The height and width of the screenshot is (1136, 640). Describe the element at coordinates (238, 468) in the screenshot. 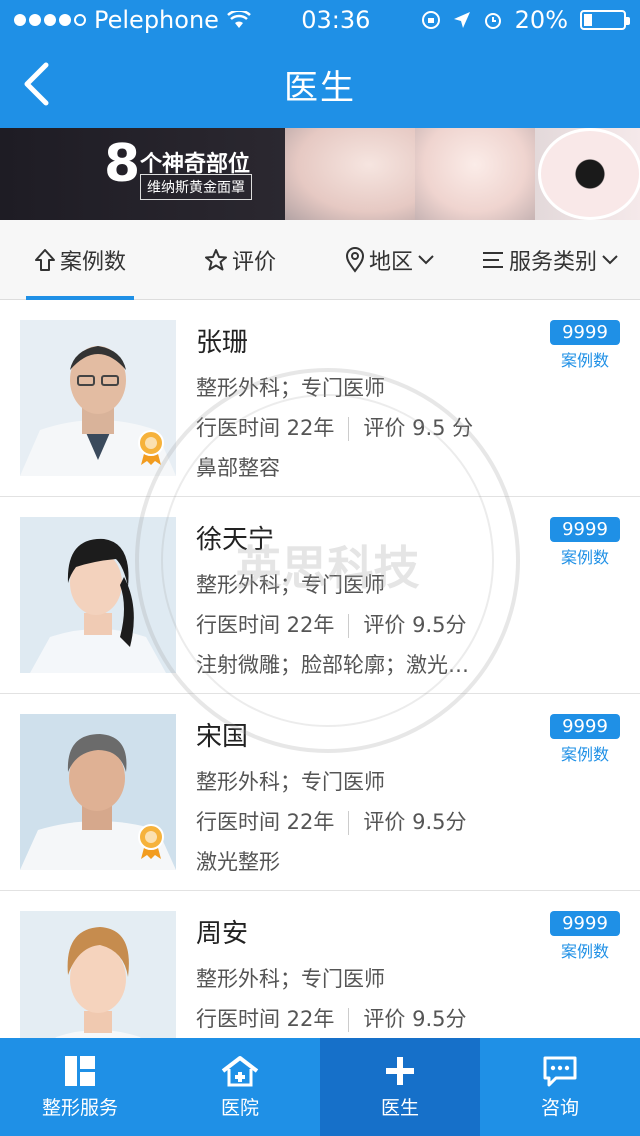

I see `doctor-specialty: 鼻部整容` at that location.